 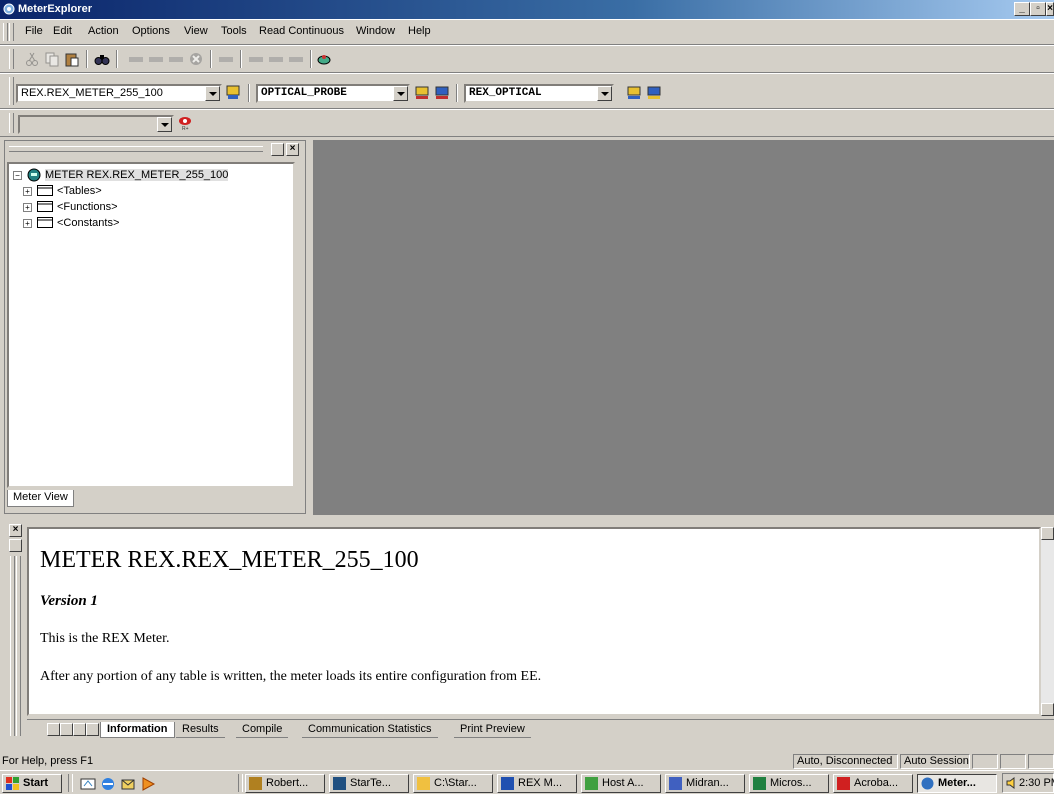 What do you see at coordinates (375, 31) in the screenshot?
I see `menu-window: Window` at bounding box center [375, 31].